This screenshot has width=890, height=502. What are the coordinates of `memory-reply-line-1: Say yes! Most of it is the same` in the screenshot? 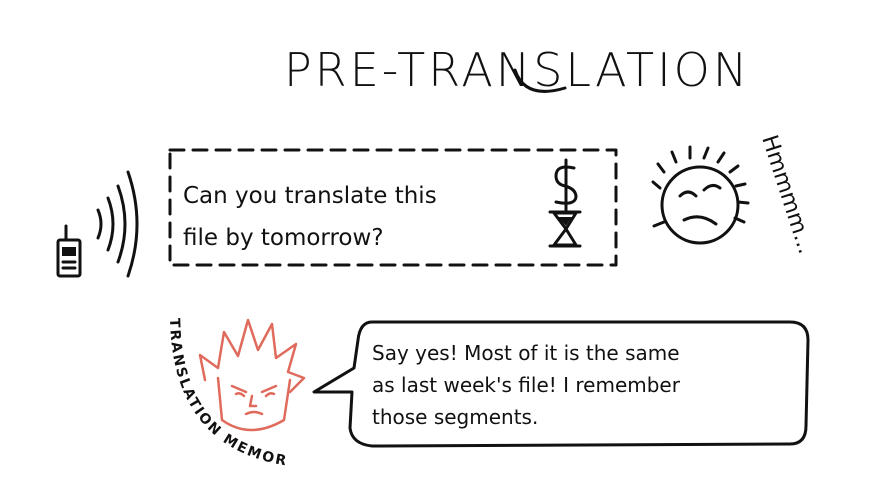 It's located at (526, 353).